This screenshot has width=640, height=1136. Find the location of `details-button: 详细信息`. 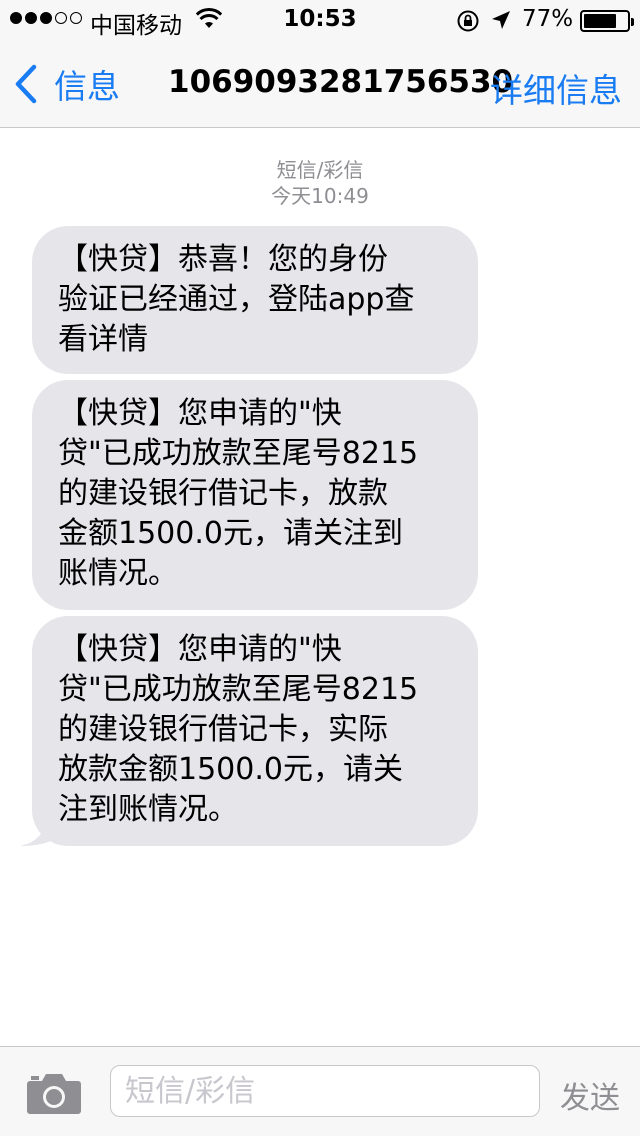

details-button: 详细信息 is located at coordinates (556, 88).